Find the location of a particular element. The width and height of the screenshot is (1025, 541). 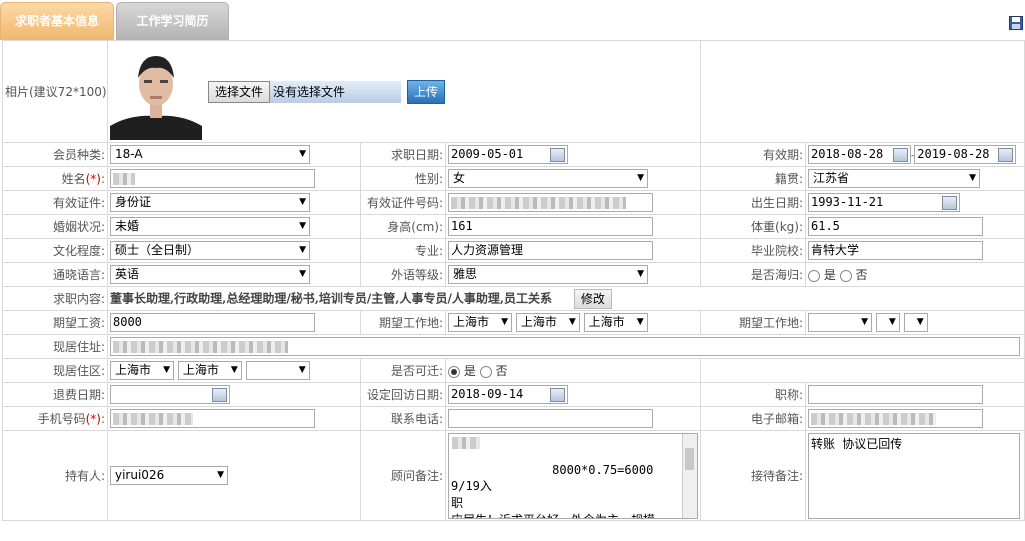

job-title-input is located at coordinates (895, 394).